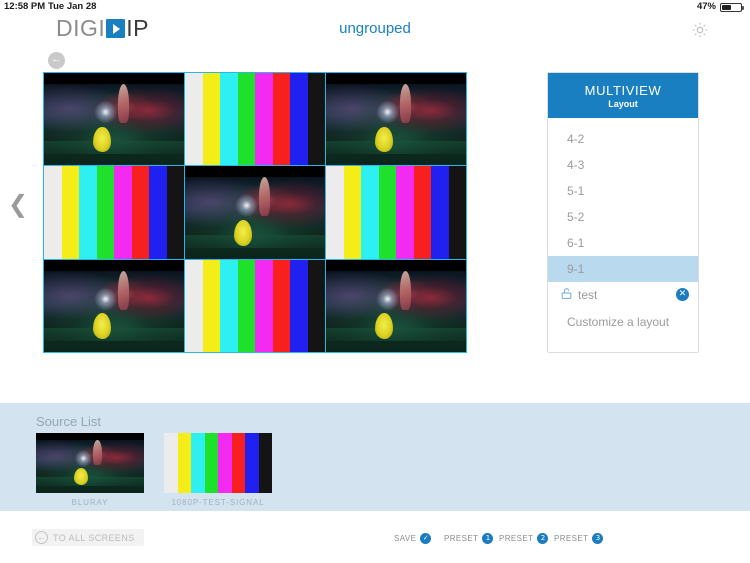 The height and width of the screenshot is (563, 750). I want to click on back-arrow-circle-icon: ←, so click(41, 537).